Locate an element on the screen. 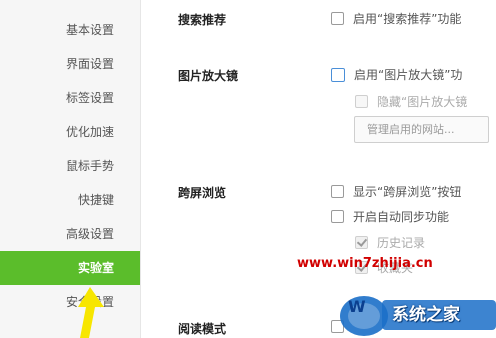  auto-sync-label: 开启自动同步功能 is located at coordinates (401, 217).